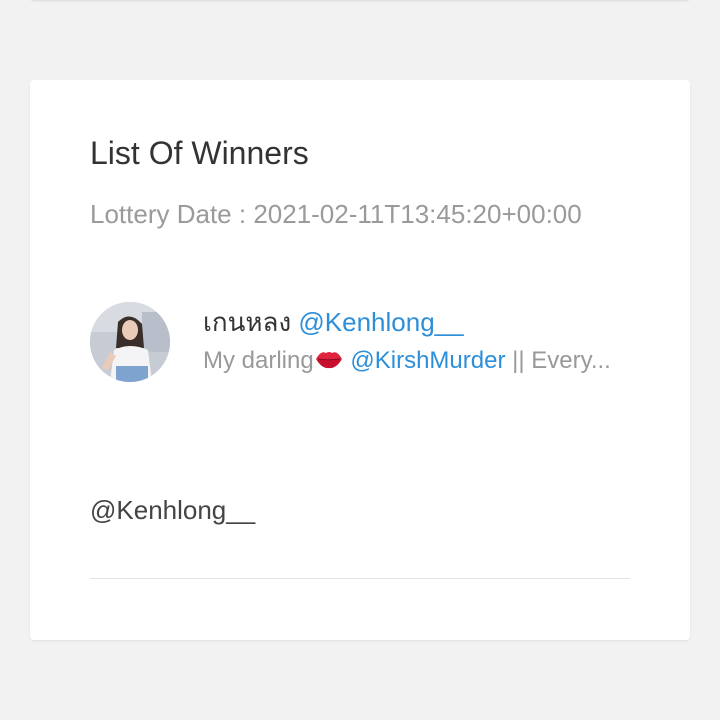  I want to click on avatar-image, so click(130, 342).